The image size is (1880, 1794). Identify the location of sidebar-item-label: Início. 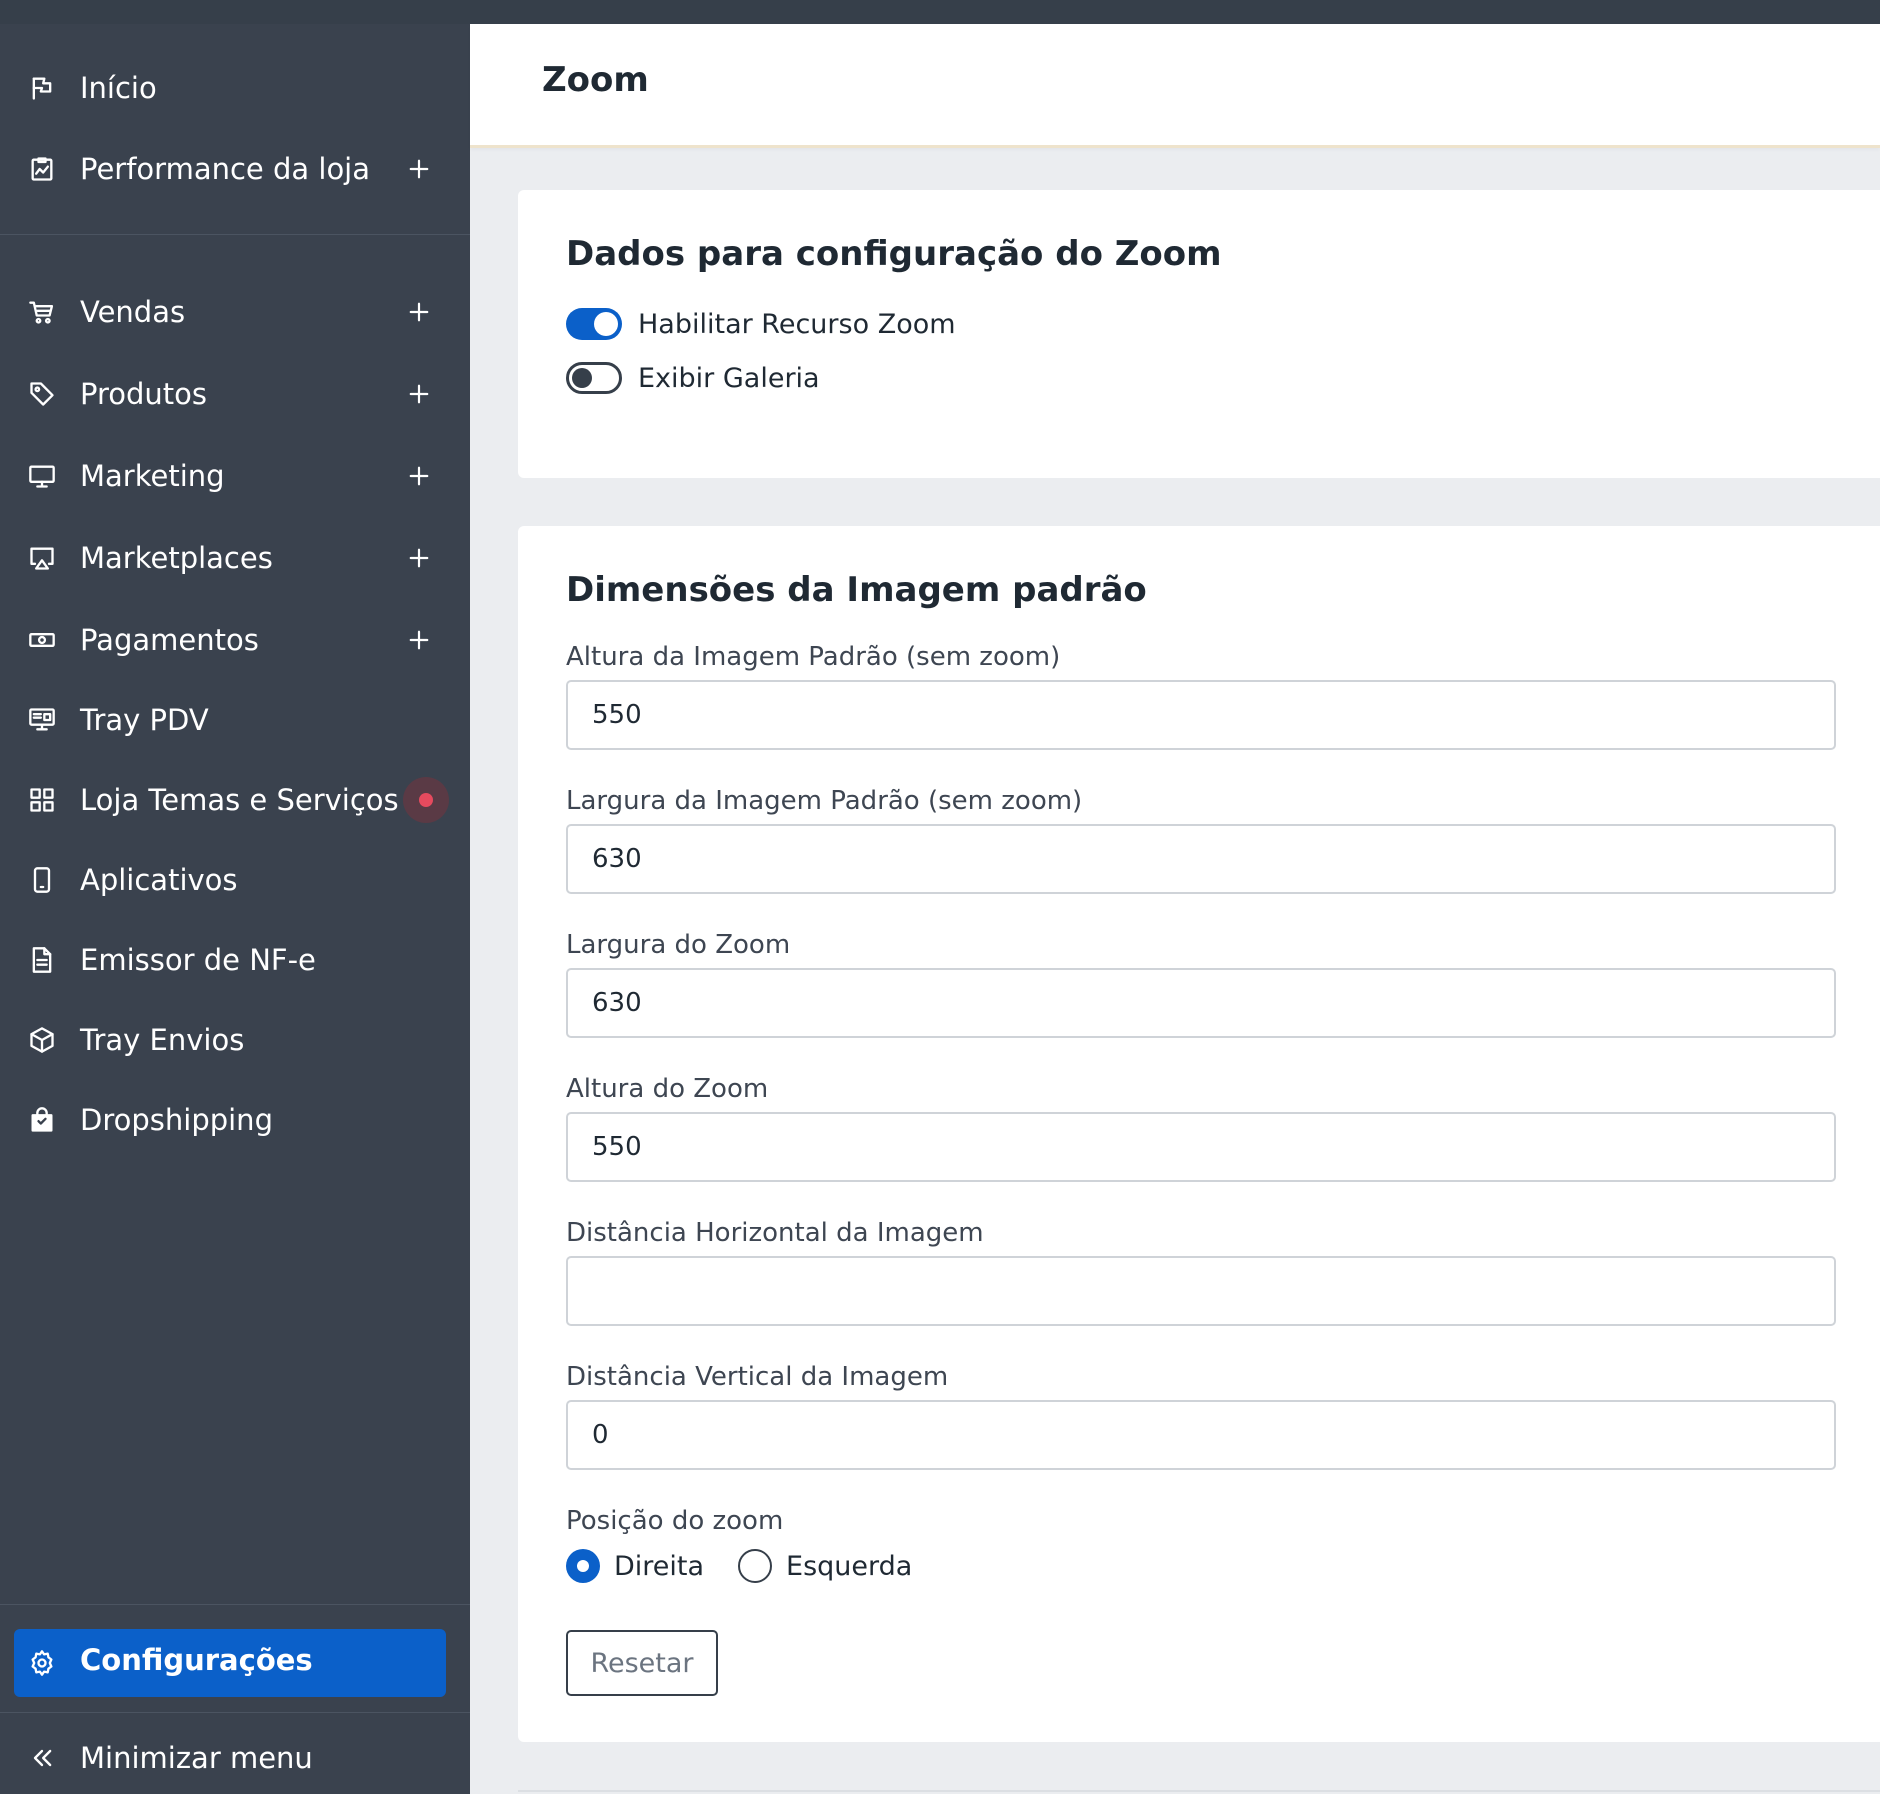
(118, 88).